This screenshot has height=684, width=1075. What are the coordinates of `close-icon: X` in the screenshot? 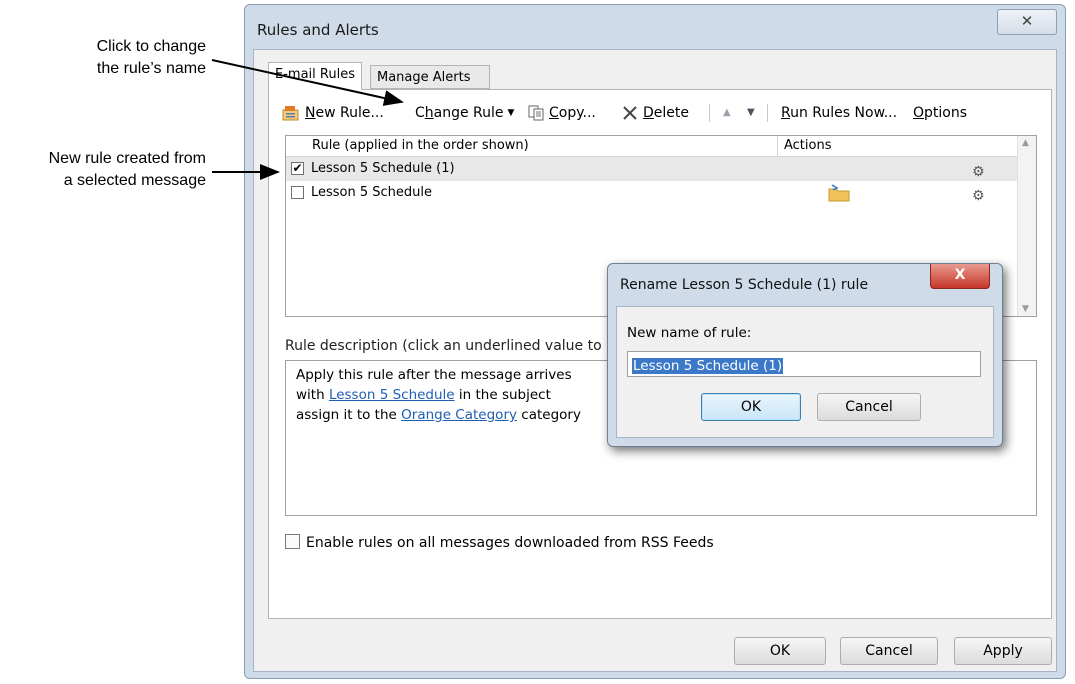 It's located at (960, 275).